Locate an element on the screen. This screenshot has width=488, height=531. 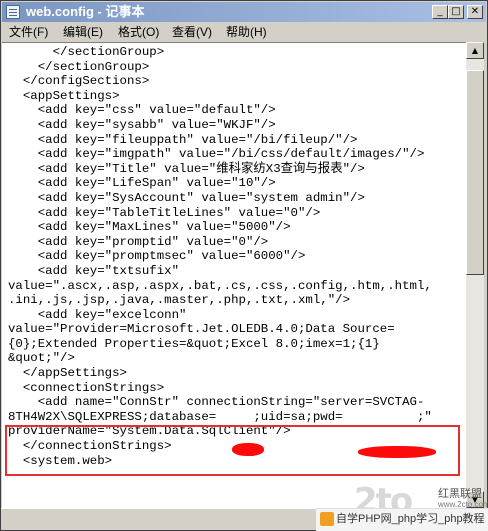
editor-line: <add key="promptid" value="0"/> is located at coordinates (138, 241).